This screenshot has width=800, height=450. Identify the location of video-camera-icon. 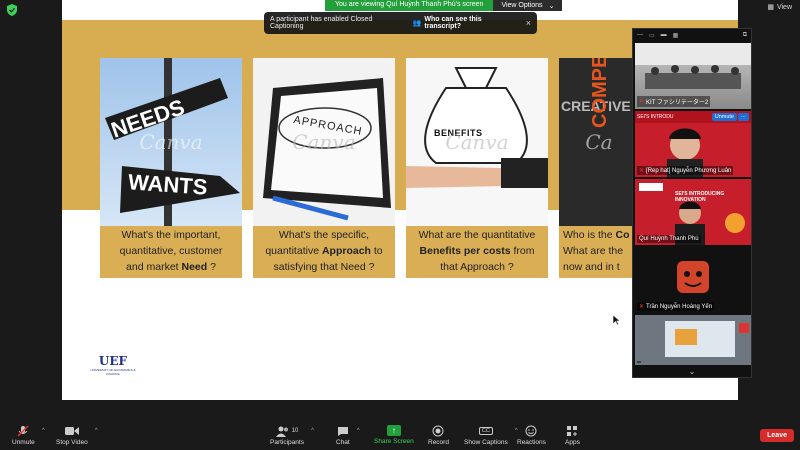
(71, 431).